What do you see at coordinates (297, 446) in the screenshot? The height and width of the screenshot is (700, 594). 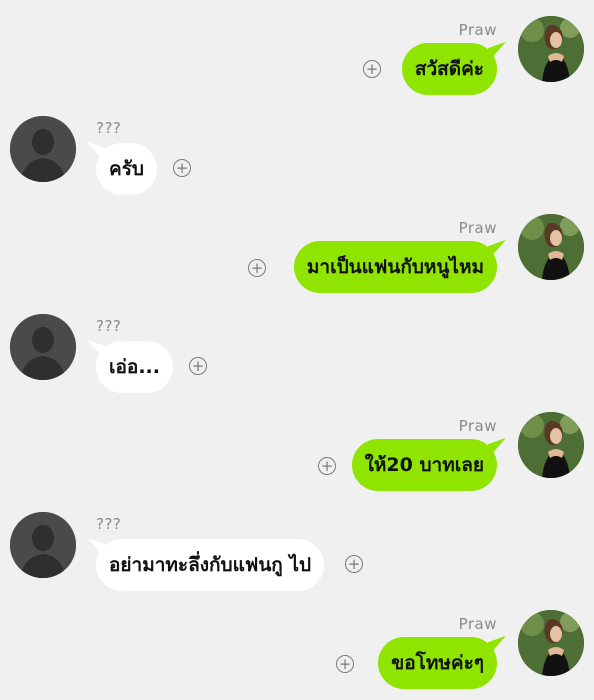 I see `message-row: Praw ให้20 บาทเลย +` at bounding box center [297, 446].